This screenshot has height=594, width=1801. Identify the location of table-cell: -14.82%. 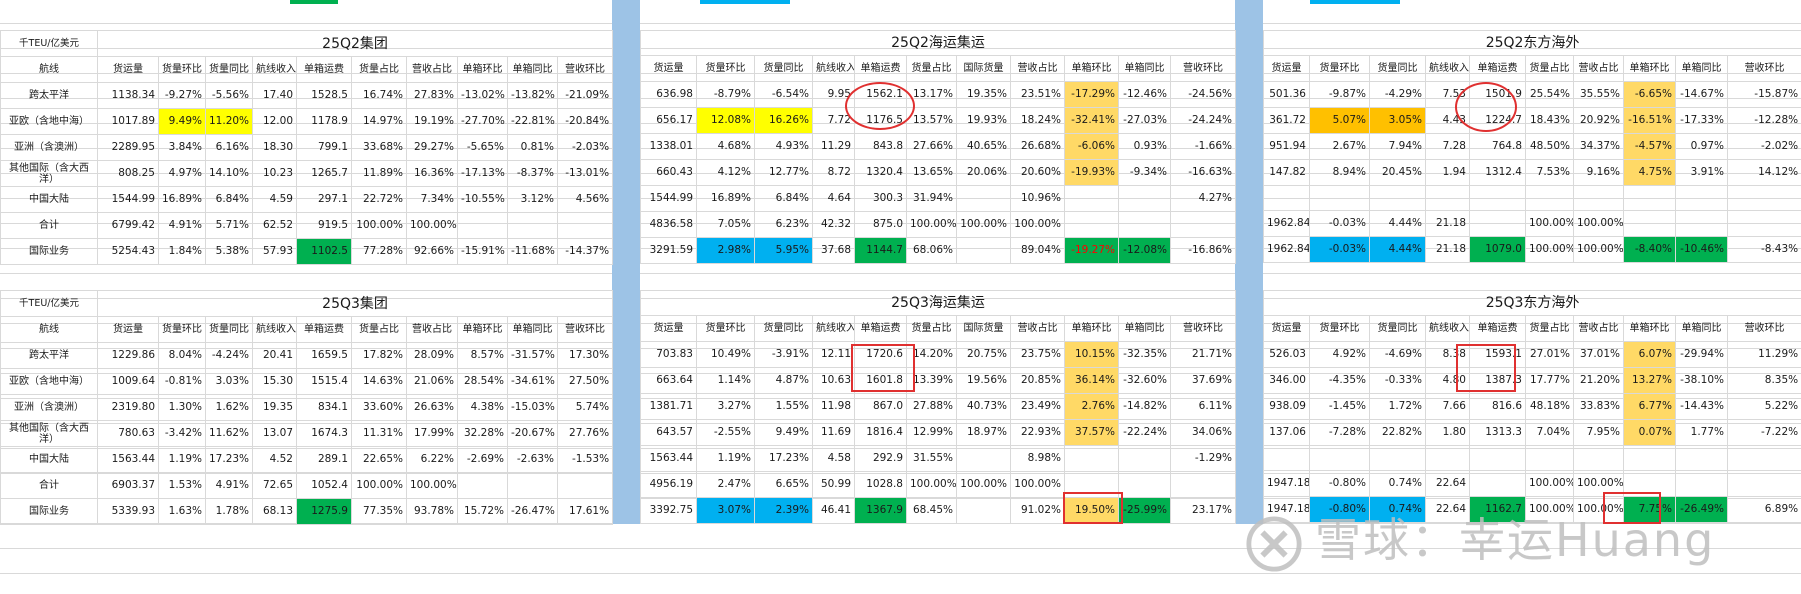
(1144, 406).